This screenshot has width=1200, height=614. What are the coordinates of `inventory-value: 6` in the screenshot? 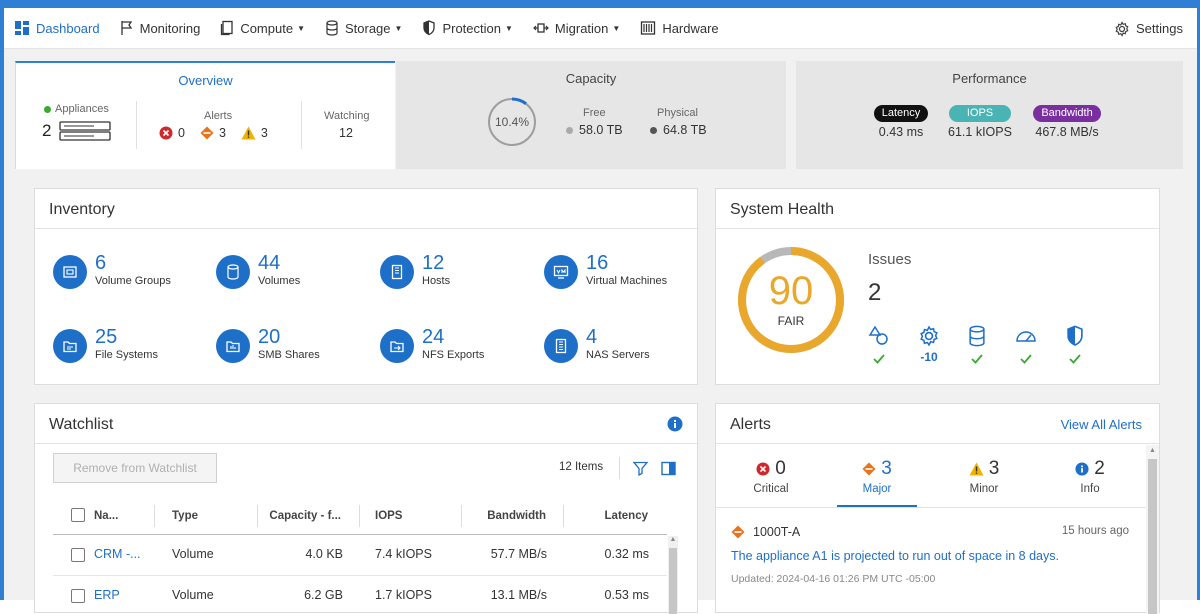 It's located at (101, 263).